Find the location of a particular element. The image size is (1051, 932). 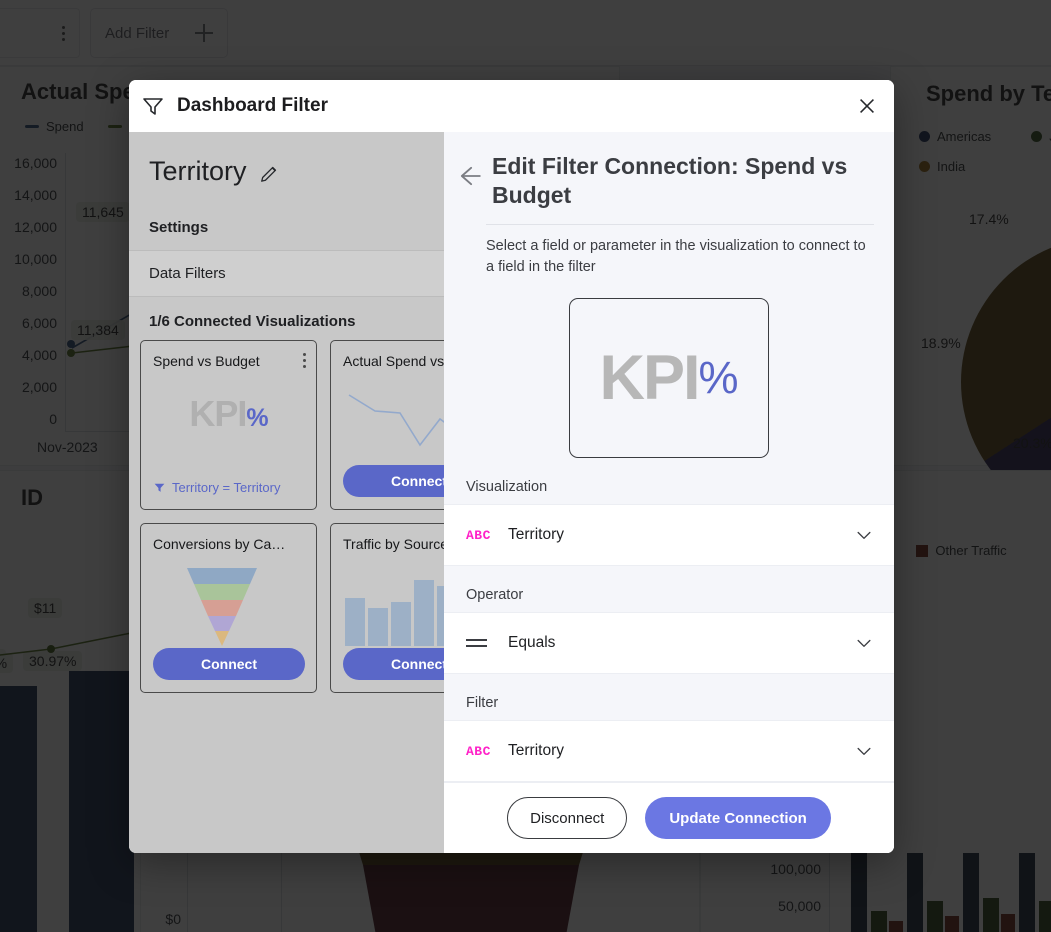

visualization-field-value: Territory is located at coordinates (536, 534).